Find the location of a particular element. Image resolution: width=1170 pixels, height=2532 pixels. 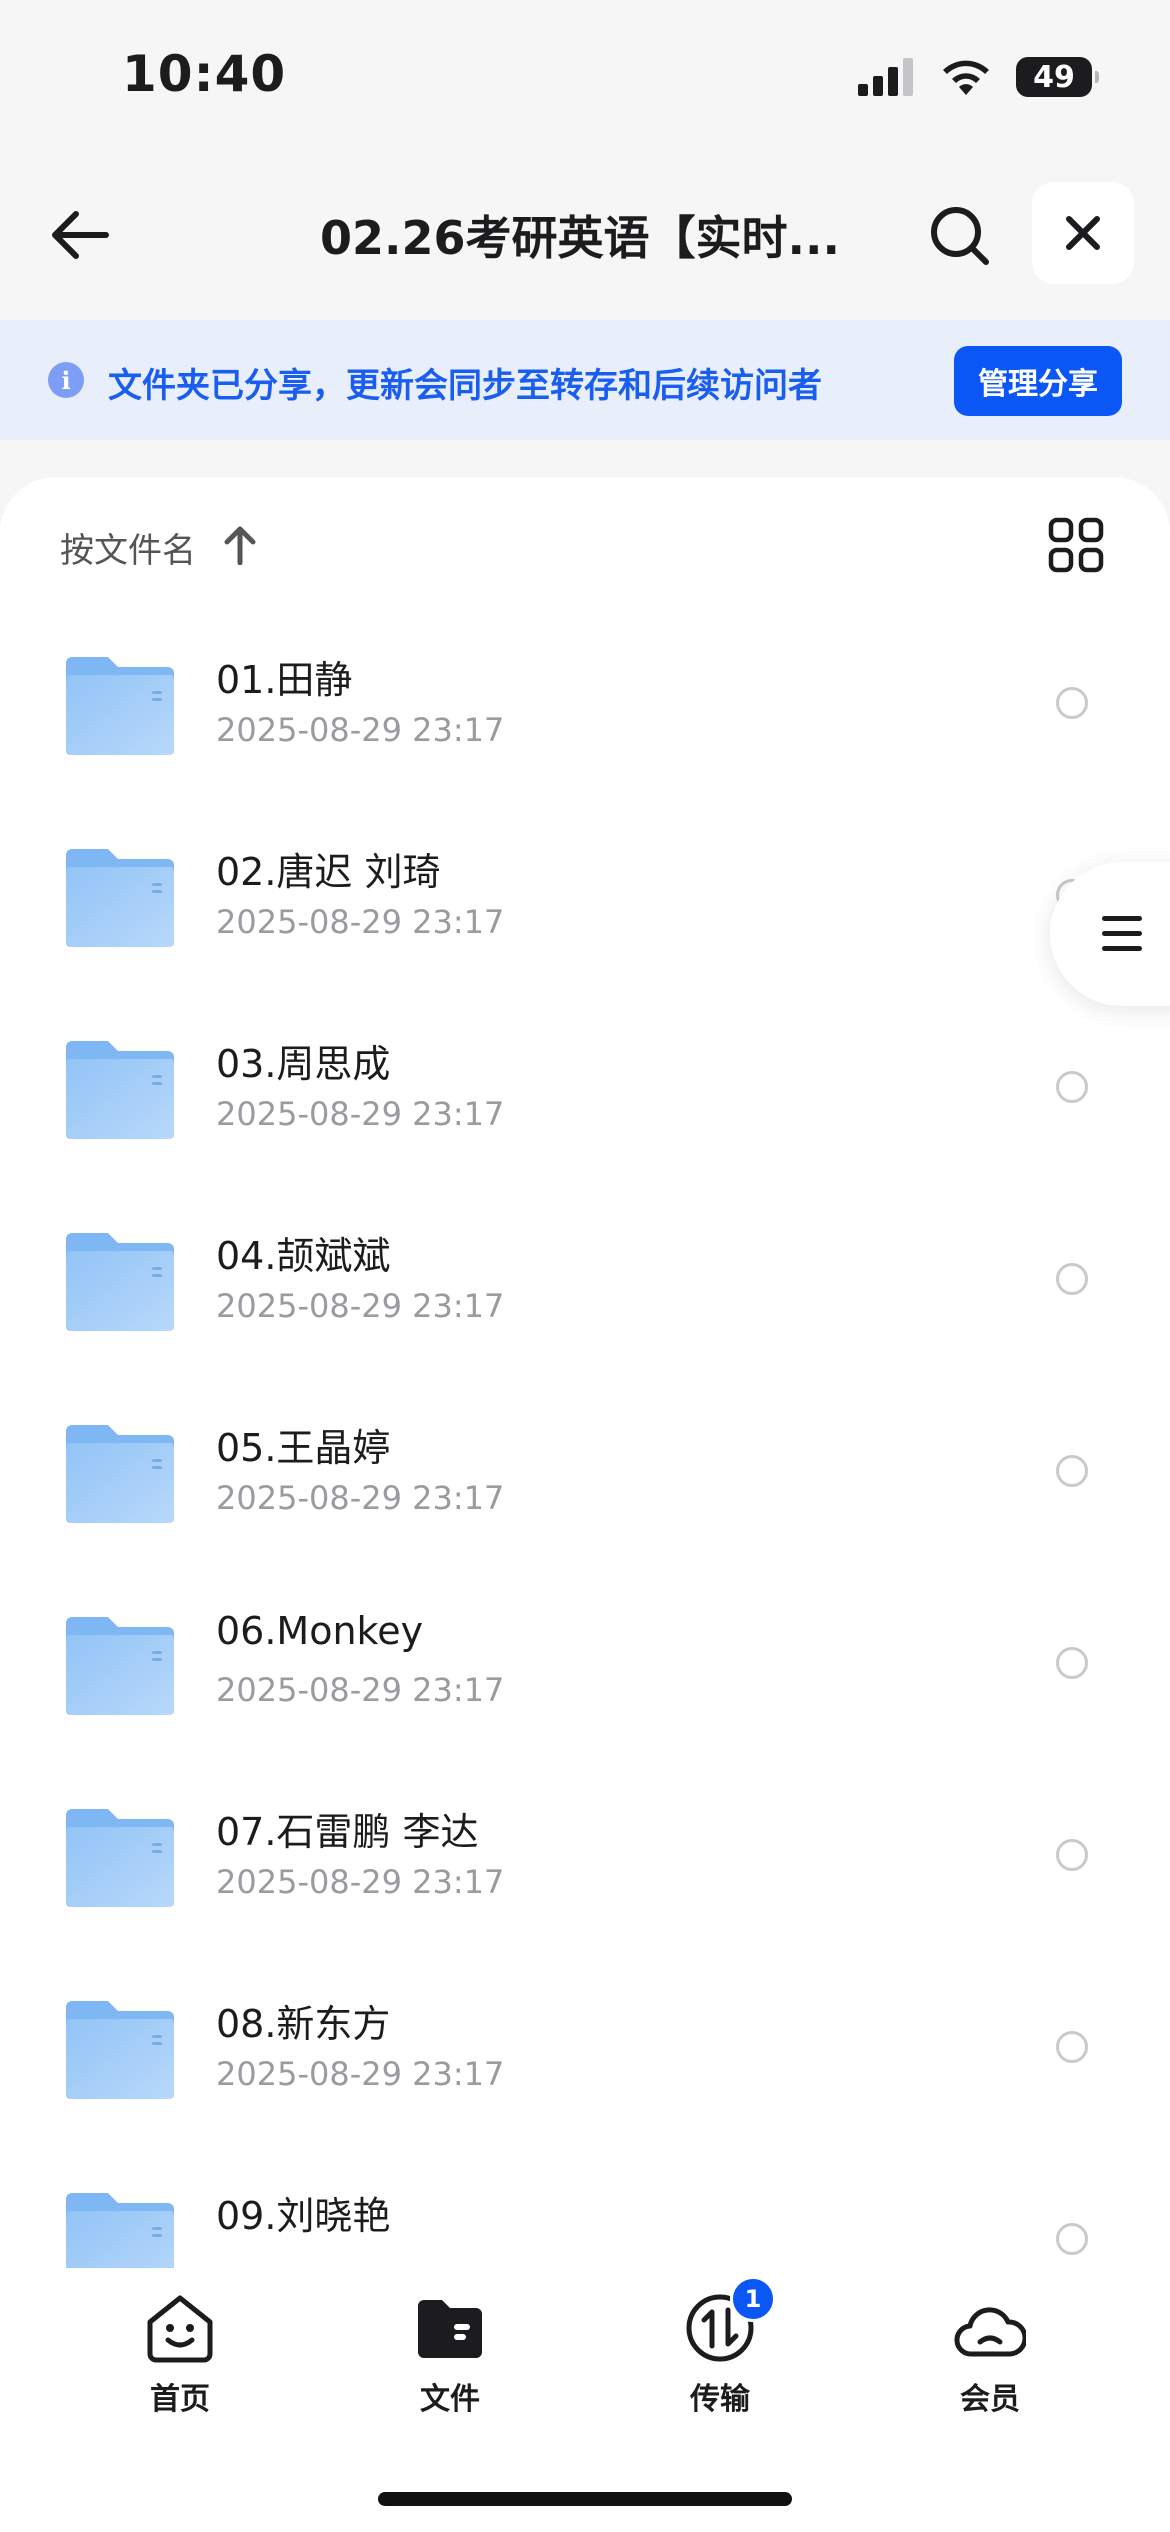

file-row: 05.王晶婷 2025-08-29 23:17 is located at coordinates (585, 1471).